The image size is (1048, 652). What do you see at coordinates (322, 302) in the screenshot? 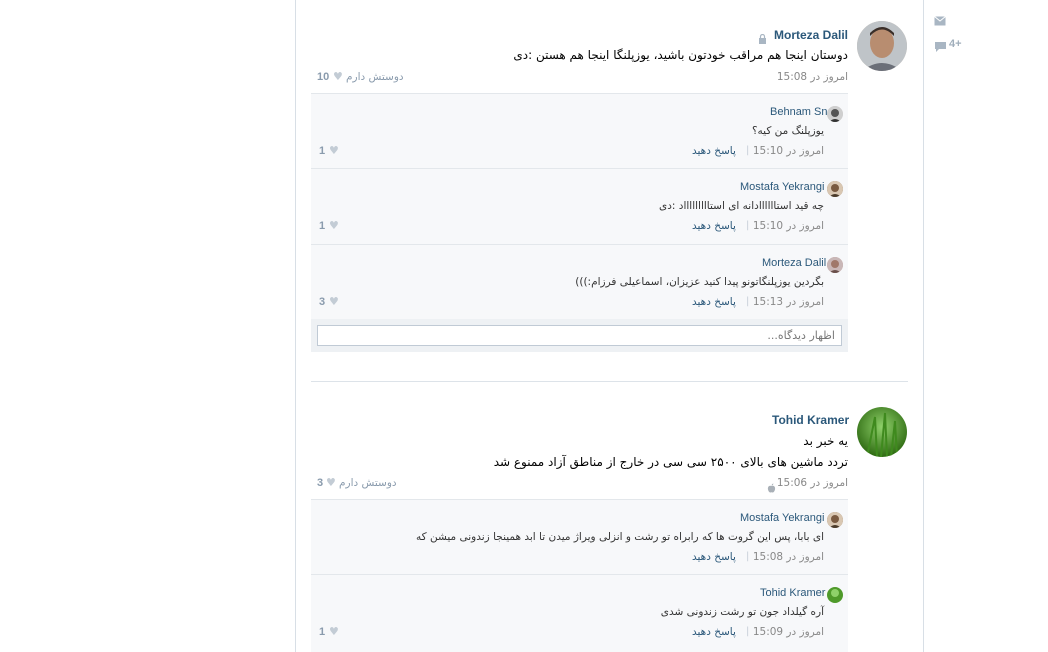
I see `comment-like-count: 3` at bounding box center [322, 302].